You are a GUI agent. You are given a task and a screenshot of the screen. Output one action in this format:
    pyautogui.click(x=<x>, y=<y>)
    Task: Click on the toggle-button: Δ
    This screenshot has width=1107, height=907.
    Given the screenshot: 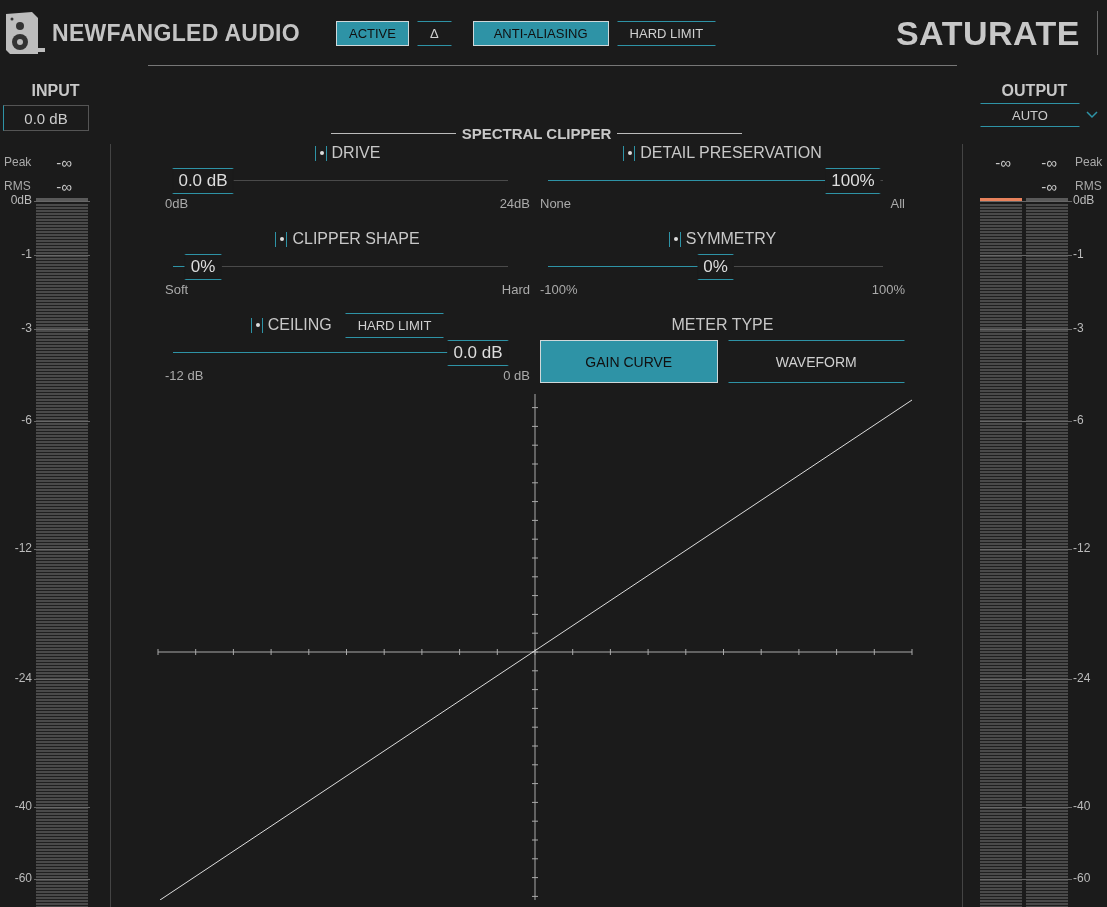 What is the action you would take?
    pyautogui.click(x=434, y=33)
    